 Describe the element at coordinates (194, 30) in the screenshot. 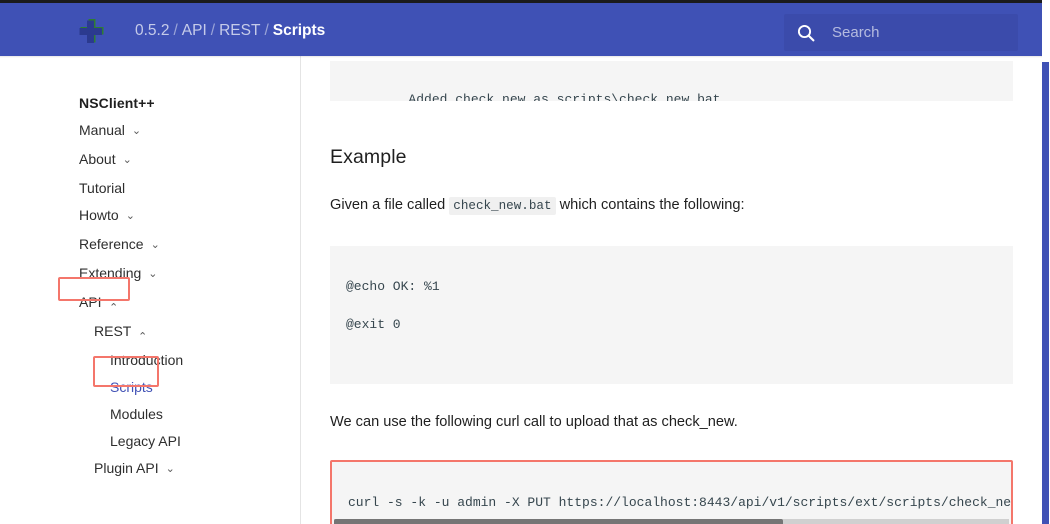

I see `breadcrumb-item-api: API` at that location.